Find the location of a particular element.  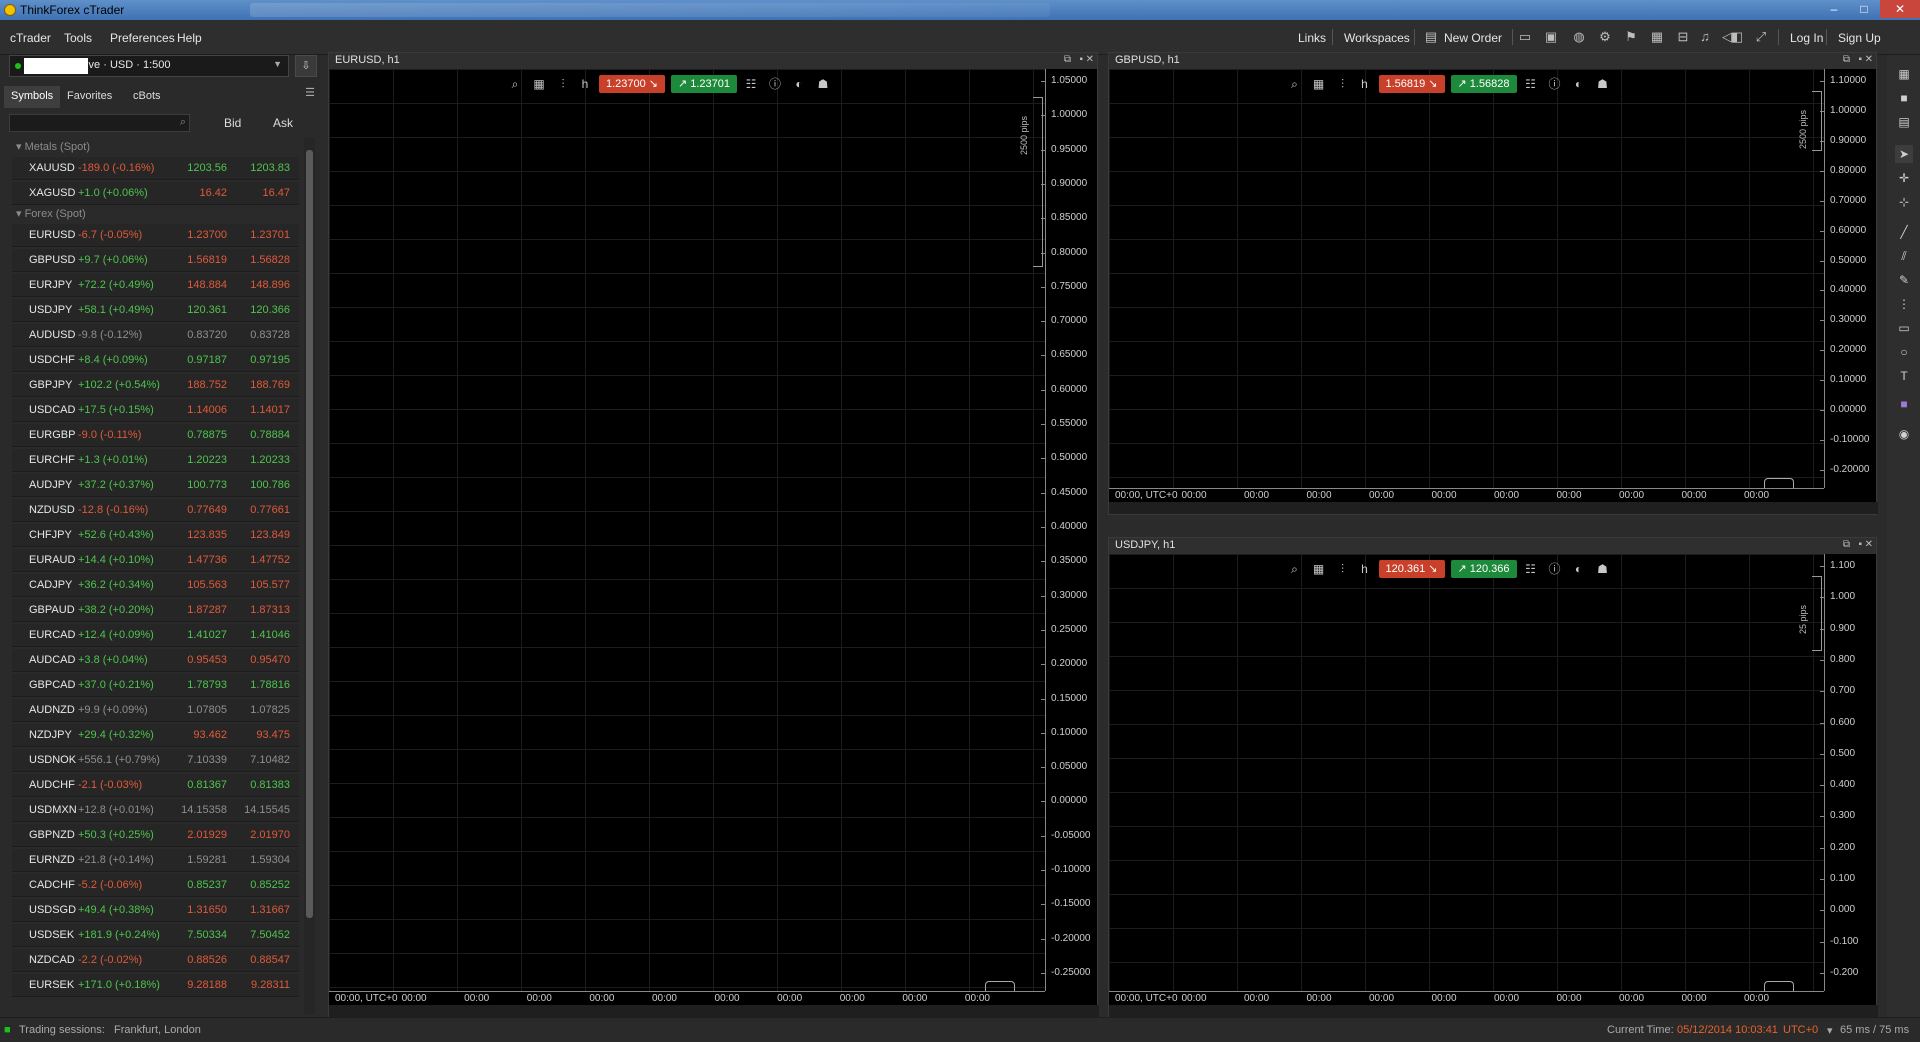

buy-button: ↗ 1.56828 is located at coordinates (1483, 84).